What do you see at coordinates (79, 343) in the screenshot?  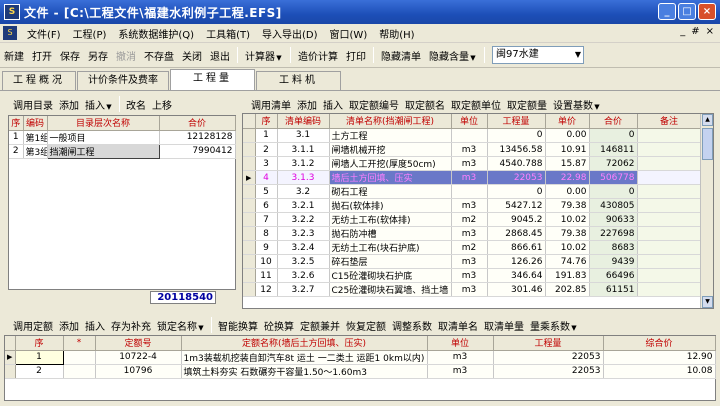 I see `column-header-star: *` at bounding box center [79, 343].